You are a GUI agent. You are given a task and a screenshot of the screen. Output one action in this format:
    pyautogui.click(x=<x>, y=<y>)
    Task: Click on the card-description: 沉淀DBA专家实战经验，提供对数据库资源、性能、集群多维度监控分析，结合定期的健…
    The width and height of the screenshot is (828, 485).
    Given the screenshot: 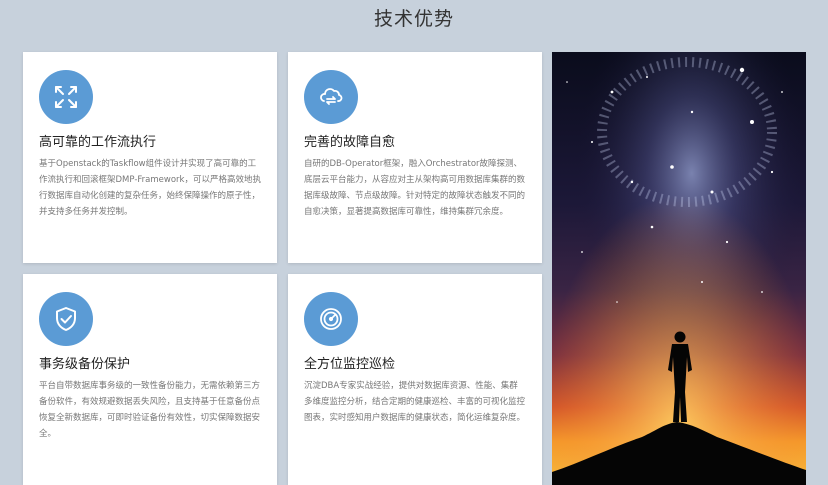 What is the action you would take?
    pyautogui.click(x=415, y=402)
    